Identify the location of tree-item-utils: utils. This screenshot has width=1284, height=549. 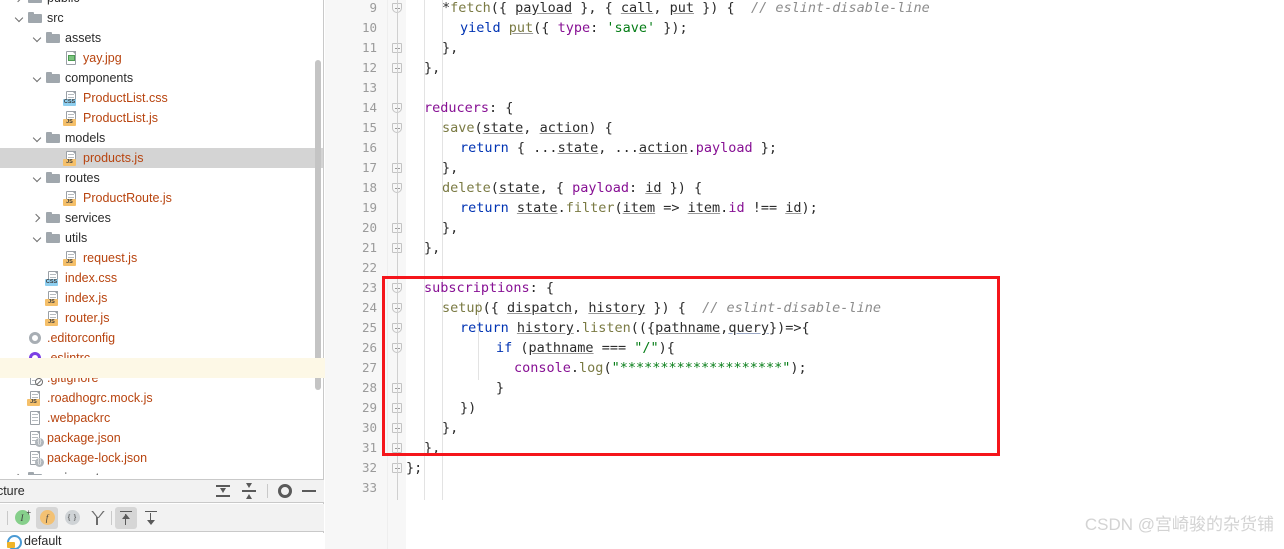
(161, 238).